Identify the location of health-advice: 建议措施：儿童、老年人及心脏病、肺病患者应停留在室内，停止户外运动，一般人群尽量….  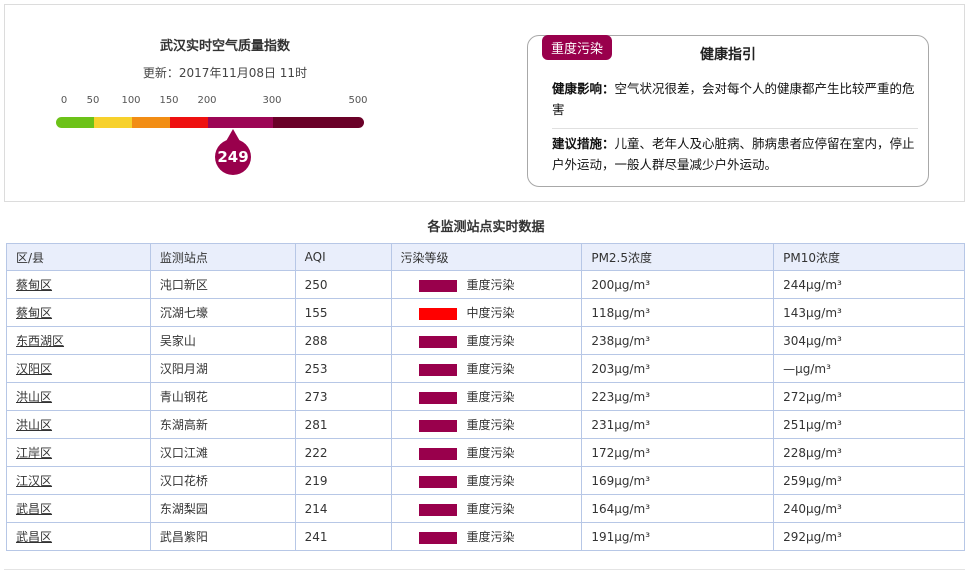
(737, 154).